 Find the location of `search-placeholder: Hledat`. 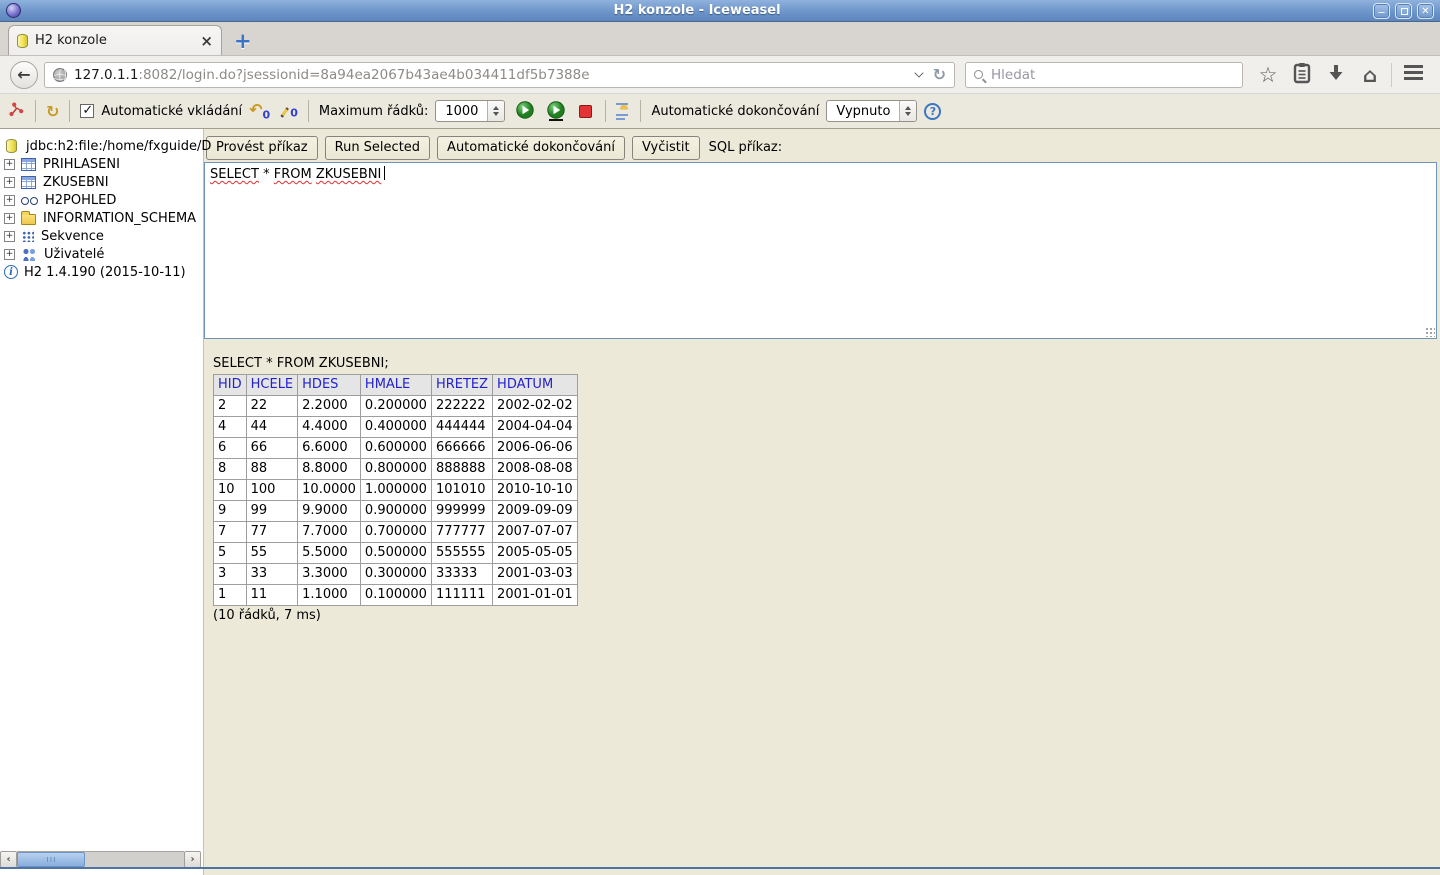

search-placeholder: Hledat is located at coordinates (1013, 74).